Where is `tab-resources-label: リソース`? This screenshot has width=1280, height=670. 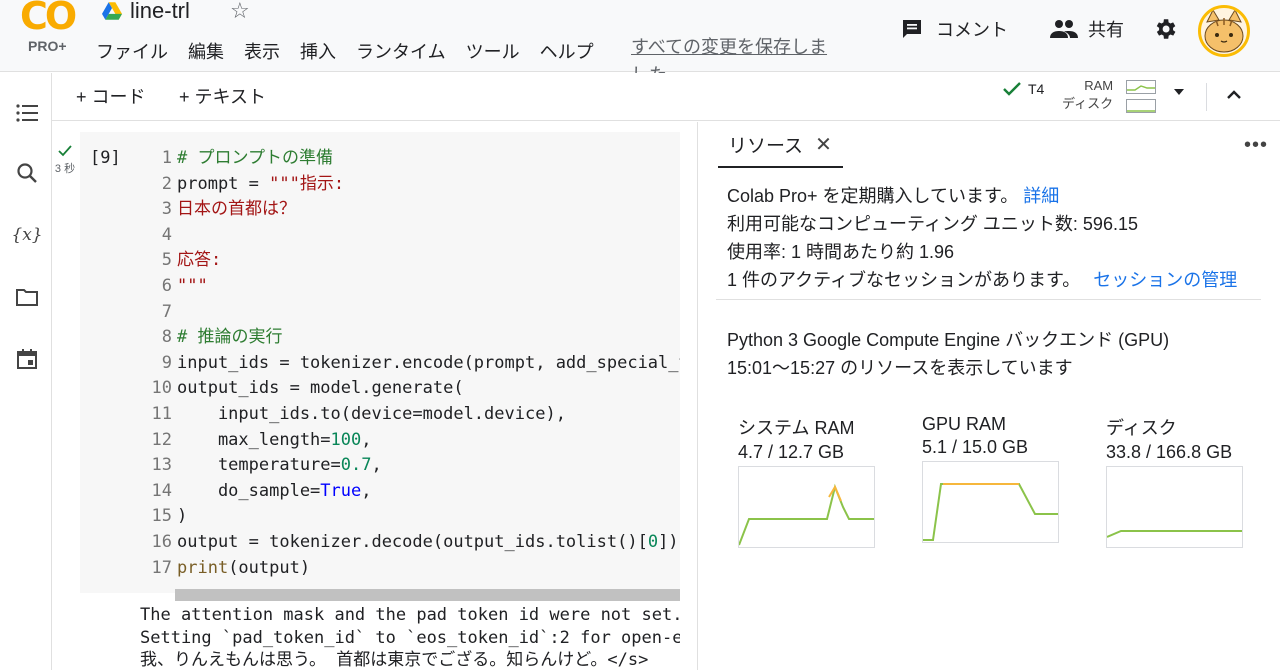 tab-resources-label: リソース is located at coordinates (766, 146).